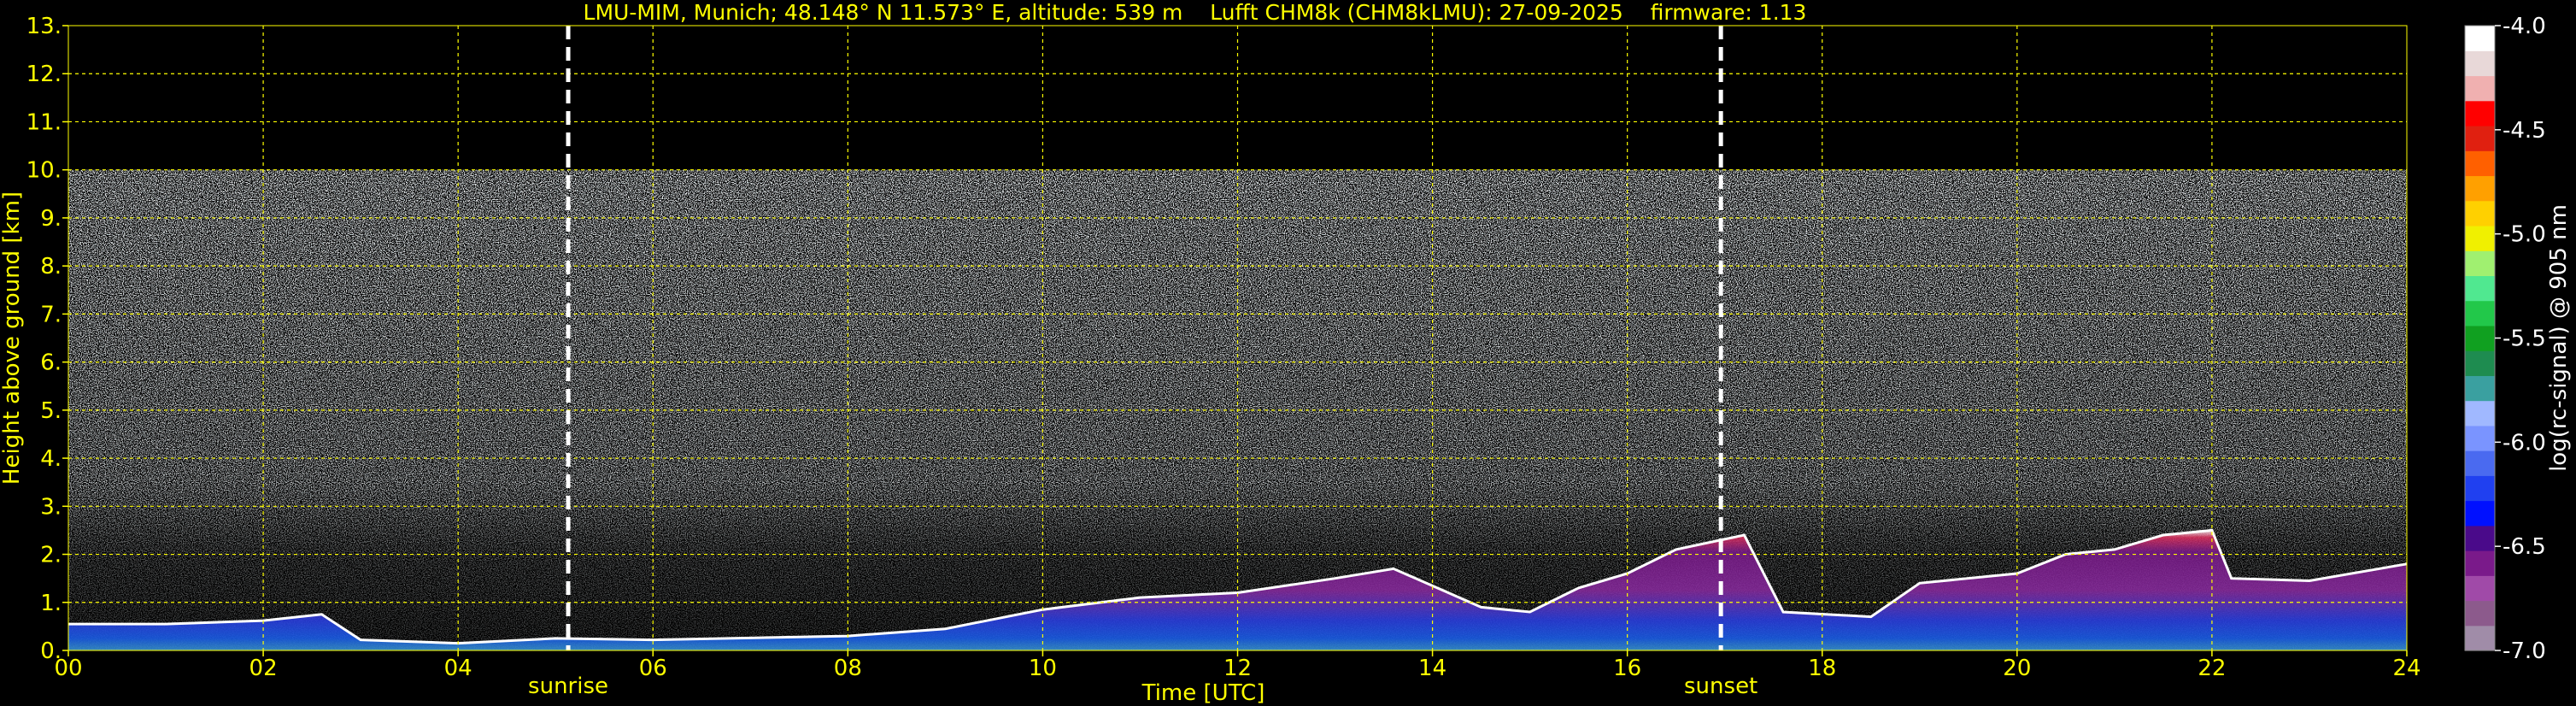 Image resolution: width=2576 pixels, height=706 pixels. Describe the element at coordinates (51, 314) in the screenshot. I see `y-tick-label: 7.` at that location.